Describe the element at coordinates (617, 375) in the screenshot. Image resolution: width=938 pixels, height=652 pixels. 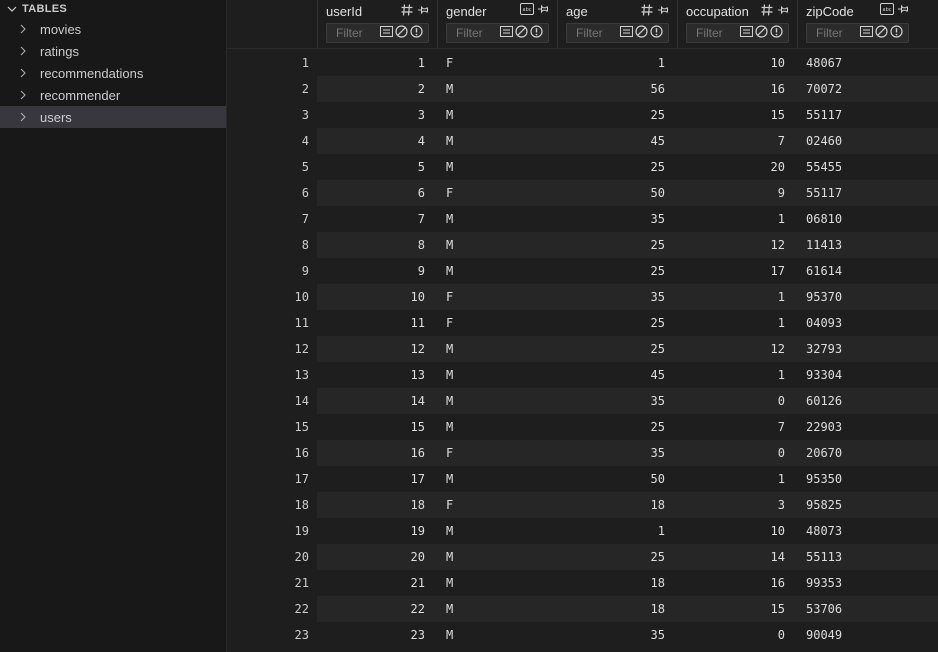
I see `cell-age: 45` at that location.